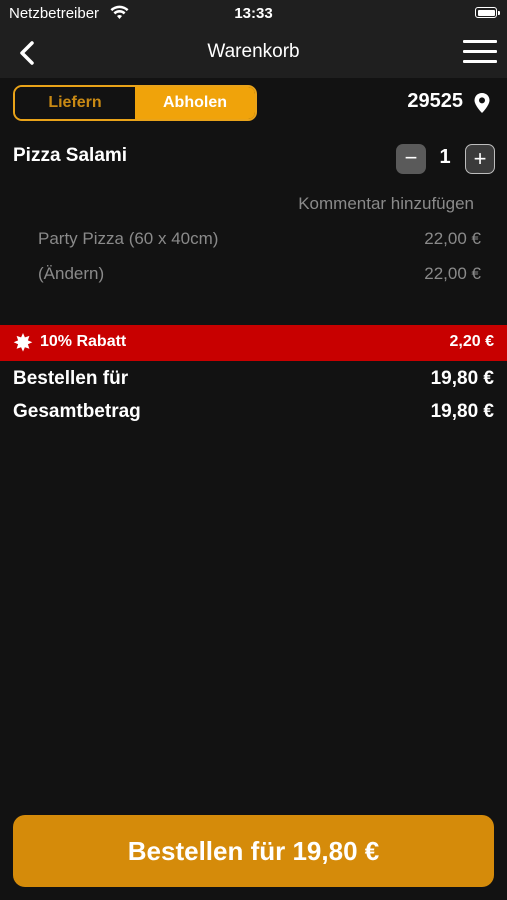 The height and width of the screenshot is (900, 507). Describe the element at coordinates (253, 851) in the screenshot. I see `checkout-button: Bestellen für 19,80 €` at that location.